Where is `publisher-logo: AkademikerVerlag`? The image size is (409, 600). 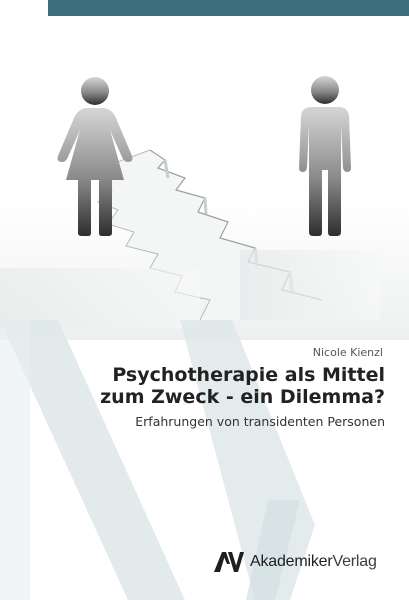
publisher-logo: AkademikerVerlag is located at coordinates (294, 562).